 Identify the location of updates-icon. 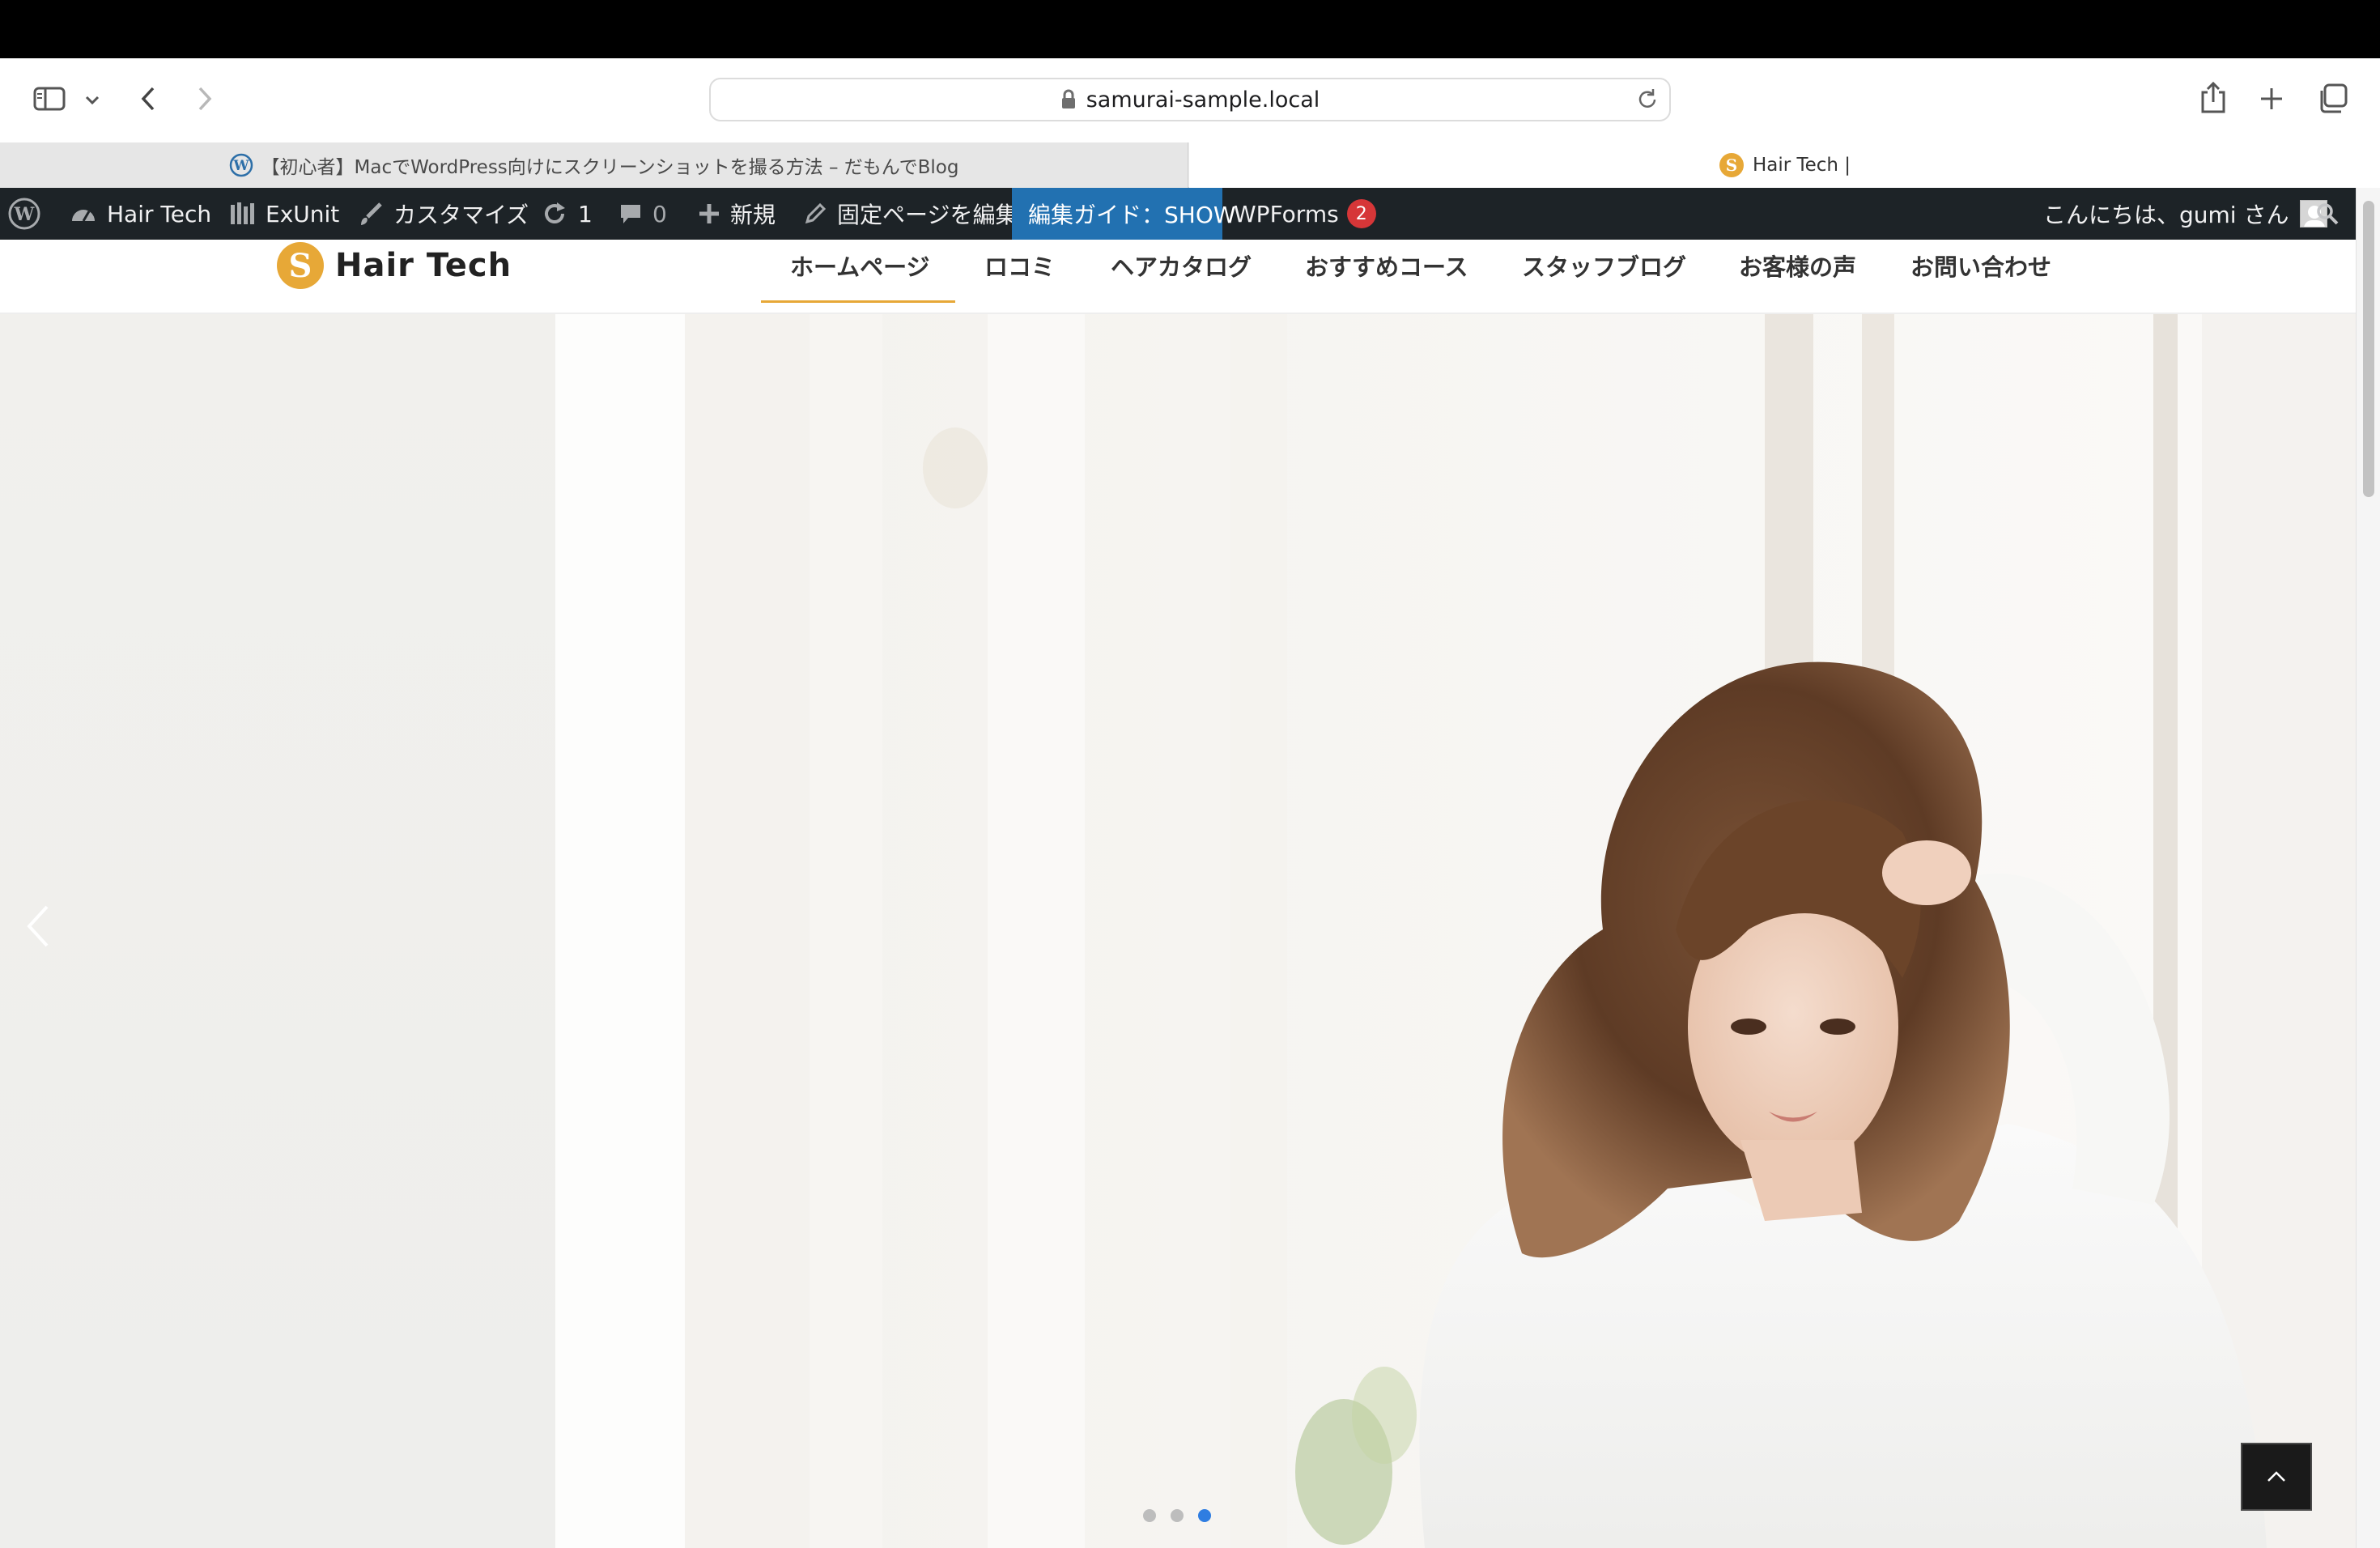
(554, 214).